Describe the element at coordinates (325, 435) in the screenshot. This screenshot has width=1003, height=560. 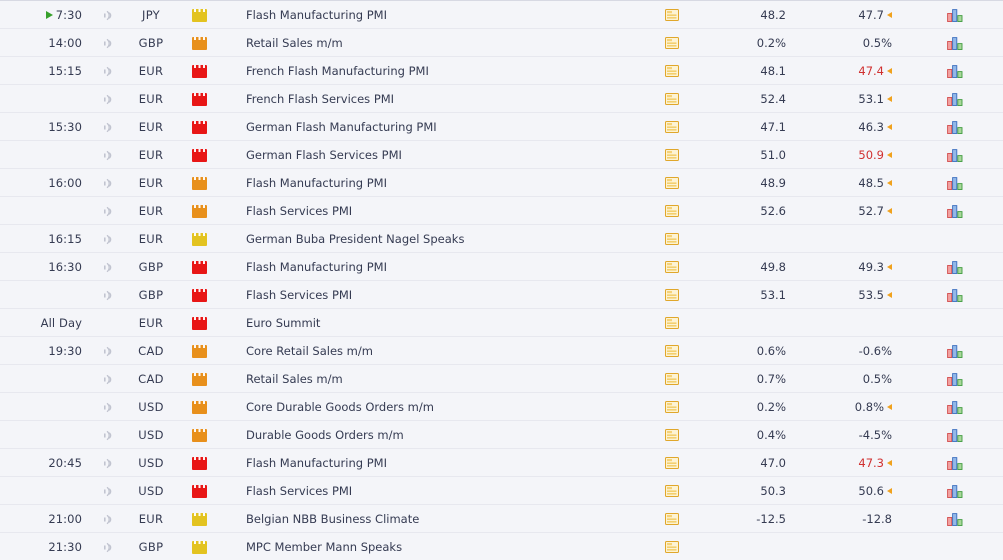
I see `event-title: Durable Goods Orders m/m` at that location.